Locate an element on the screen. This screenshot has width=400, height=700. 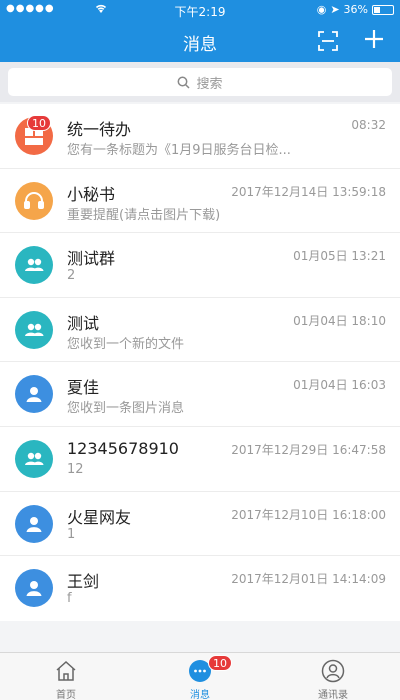
tab-home-label: 首页 is located at coordinates (66, 695).